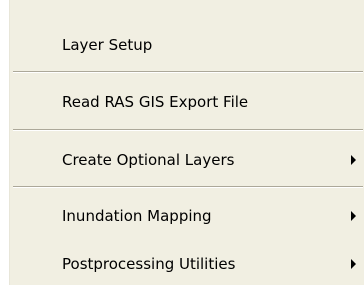  What do you see at coordinates (148, 160) in the screenshot?
I see `menu-item-label: Create Optional Layers` at bounding box center [148, 160].